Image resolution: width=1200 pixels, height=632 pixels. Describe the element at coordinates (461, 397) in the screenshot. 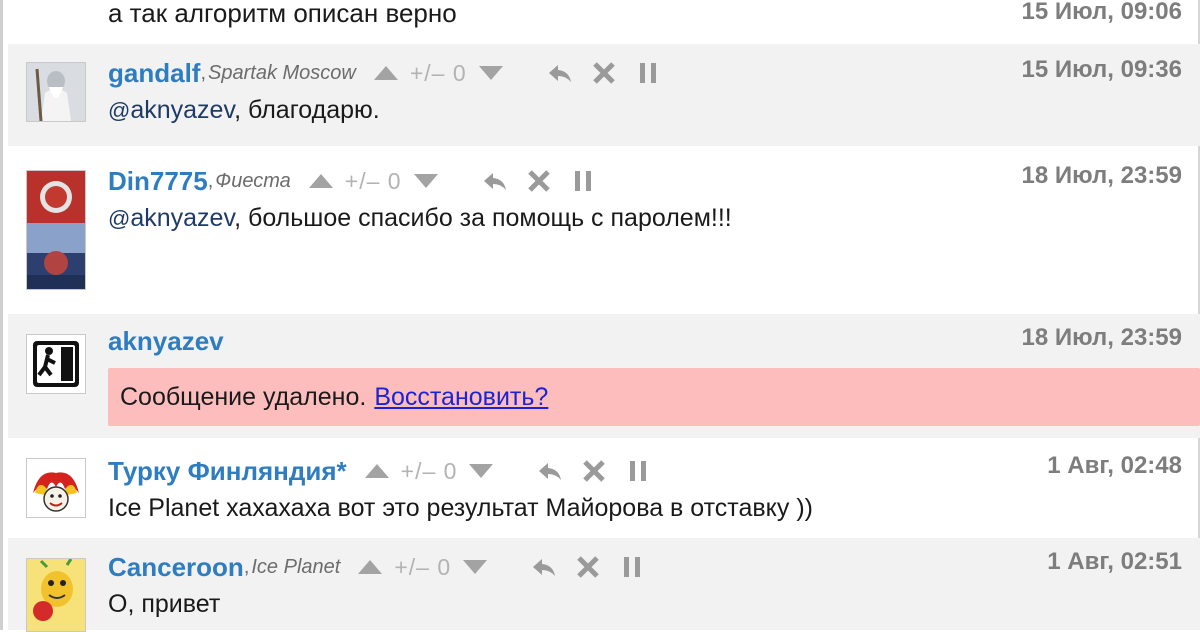

I see `restore-link: Восстановить?` at that location.